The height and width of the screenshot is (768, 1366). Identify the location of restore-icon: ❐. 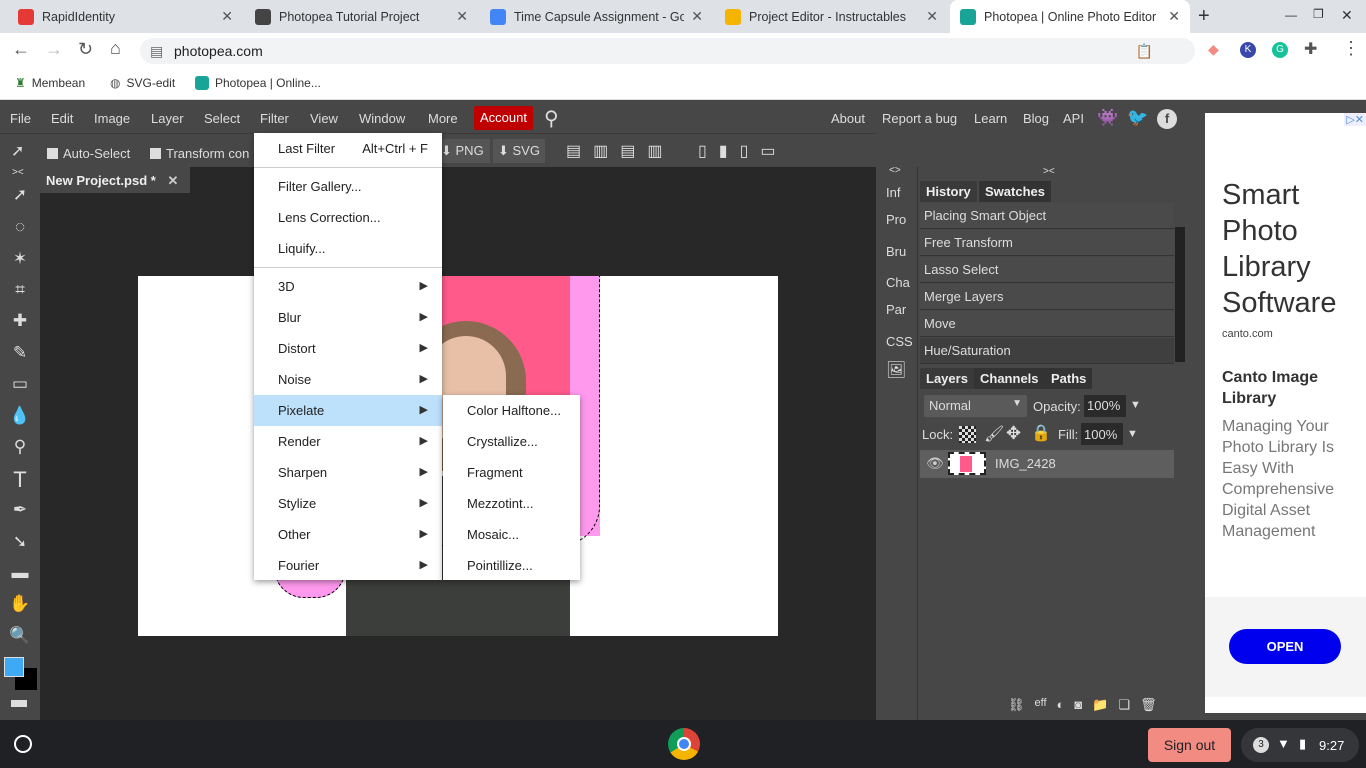
(1318, 14).